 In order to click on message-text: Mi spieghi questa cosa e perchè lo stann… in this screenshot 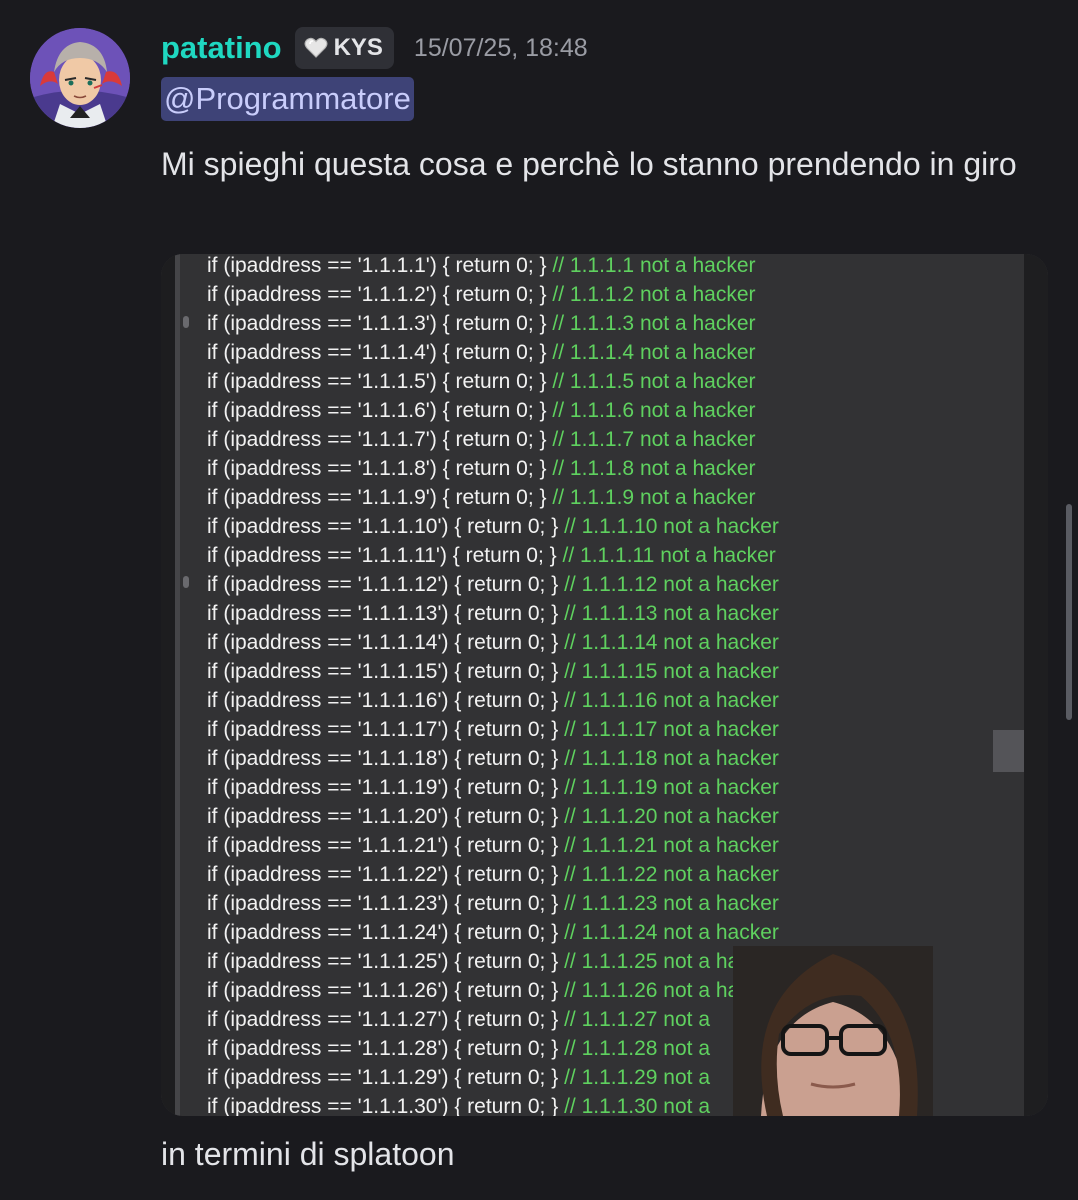, I will do `click(589, 164)`.